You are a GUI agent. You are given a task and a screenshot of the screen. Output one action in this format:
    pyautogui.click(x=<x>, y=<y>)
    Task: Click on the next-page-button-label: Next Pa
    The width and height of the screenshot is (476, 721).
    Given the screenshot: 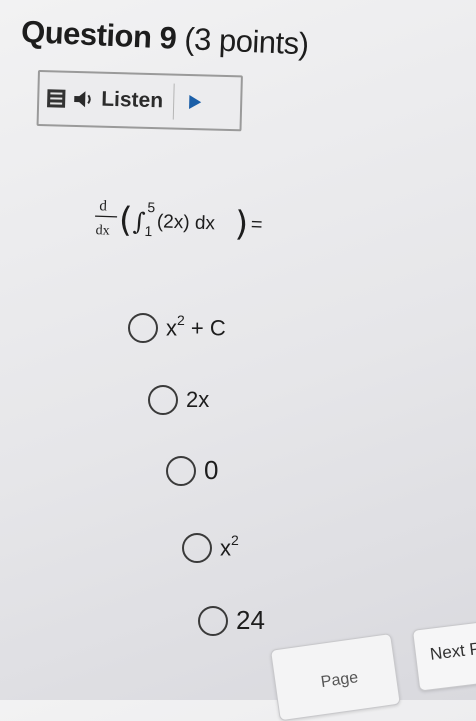 What is the action you would take?
    pyautogui.click(x=452, y=650)
    